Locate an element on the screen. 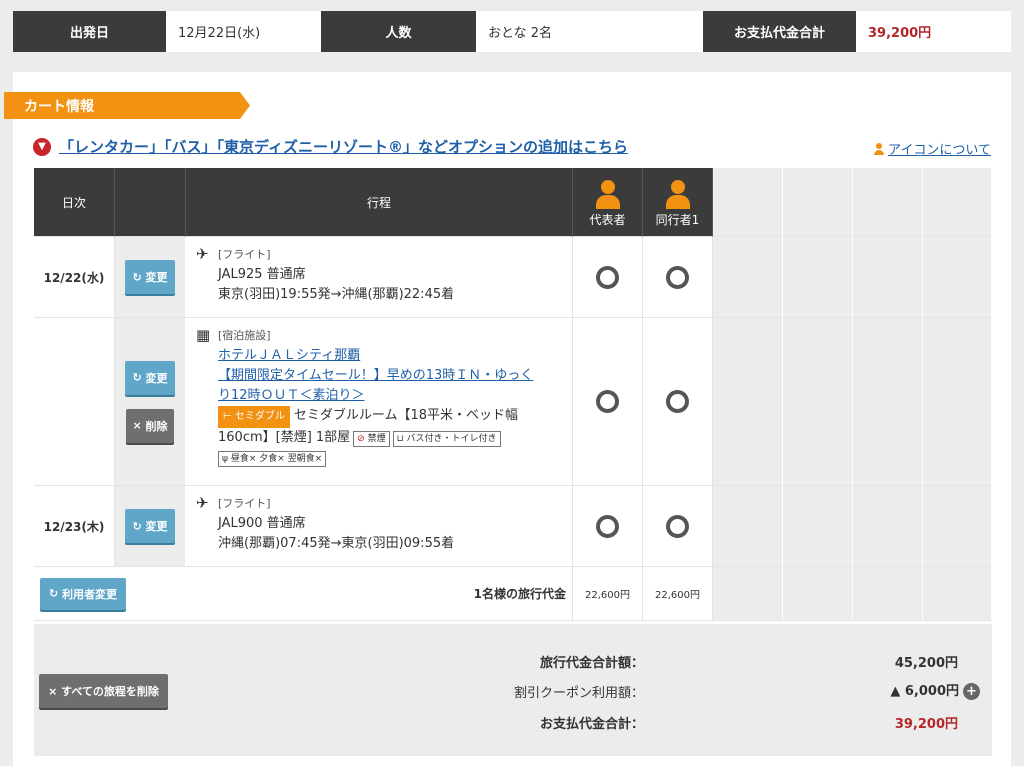 The width and height of the screenshot is (1024, 766). row-date: 12/22(水) is located at coordinates (74, 277).